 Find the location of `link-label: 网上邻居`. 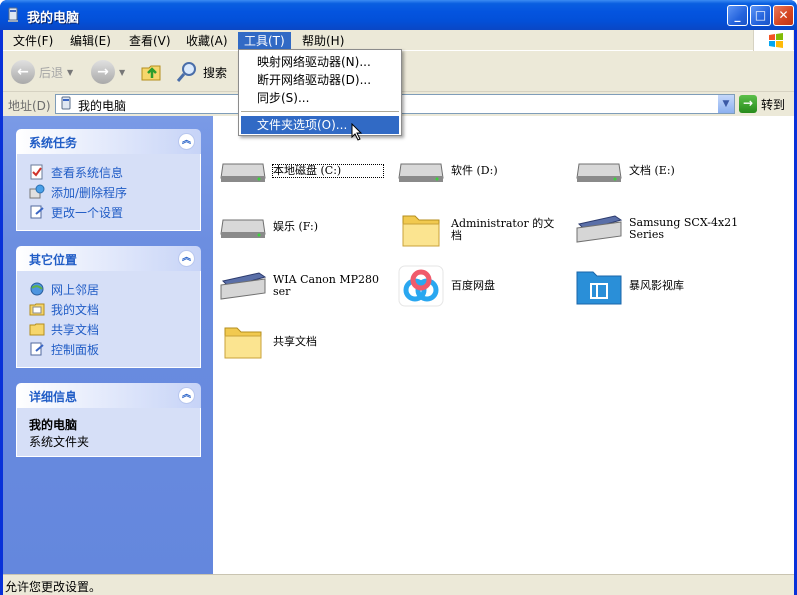

link-label: 网上邻居 is located at coordinates (75, 289).